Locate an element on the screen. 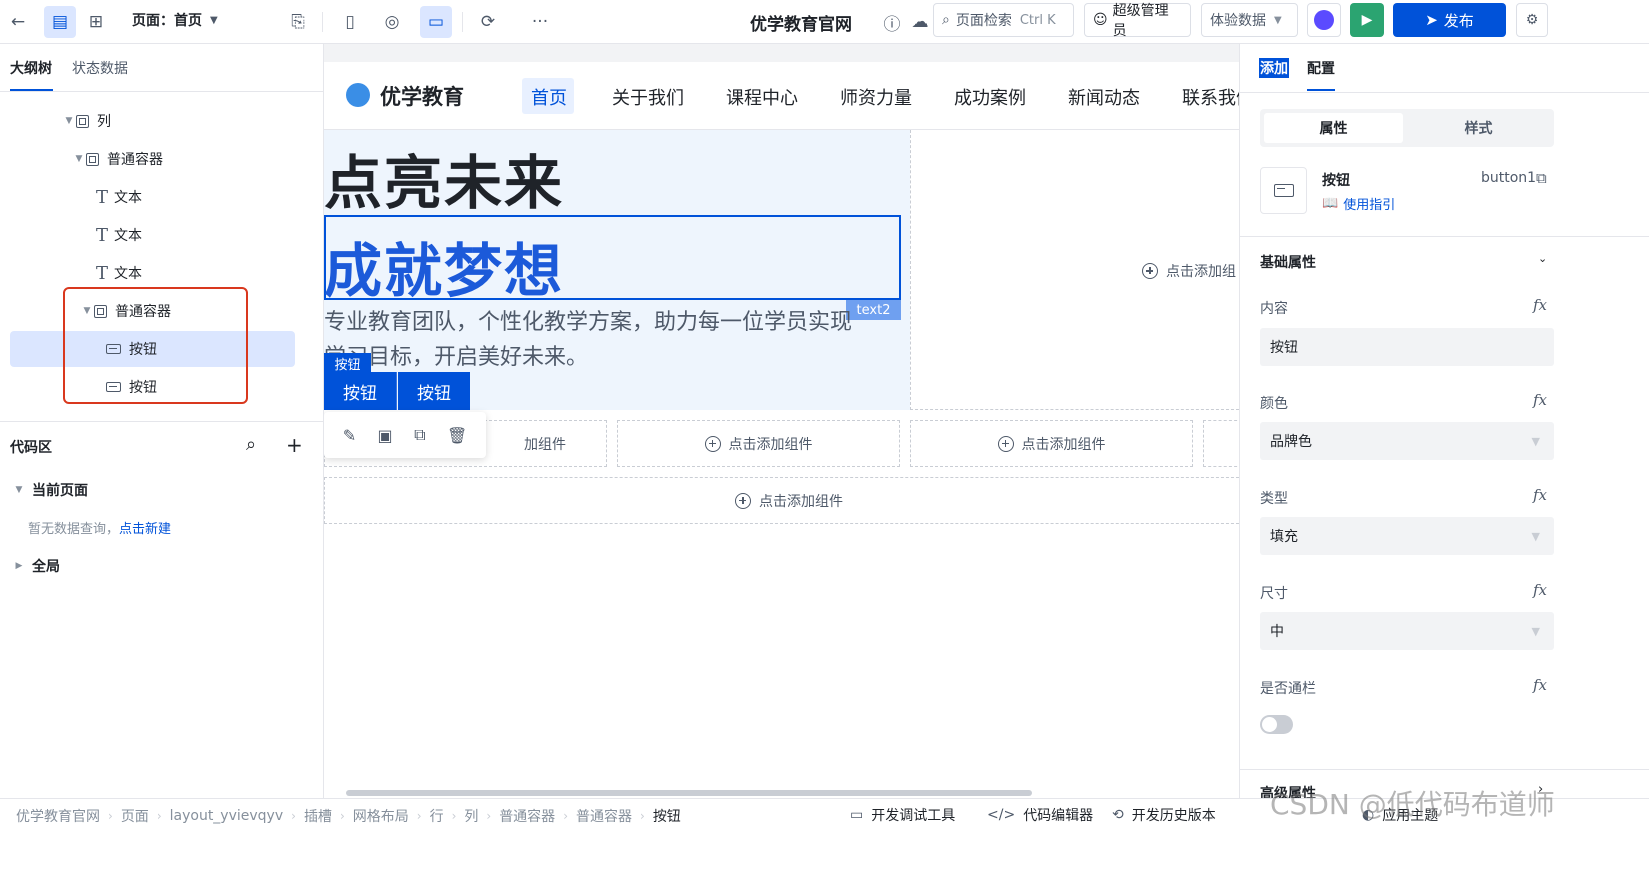  nav-courses: 课程中心 is located at coordinates (762, 97).